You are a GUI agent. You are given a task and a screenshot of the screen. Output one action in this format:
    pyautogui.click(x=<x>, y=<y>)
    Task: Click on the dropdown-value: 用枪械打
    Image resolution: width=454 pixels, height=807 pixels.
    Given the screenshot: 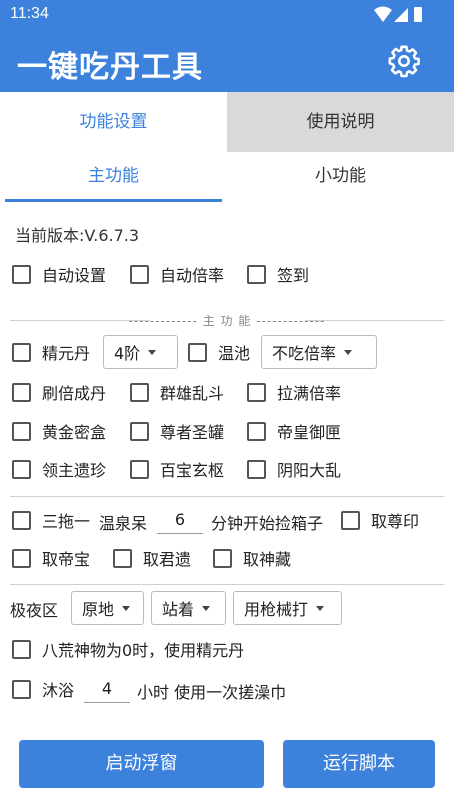 What is the action you would take?
    pyautogui.click(x=276, y=609)
    